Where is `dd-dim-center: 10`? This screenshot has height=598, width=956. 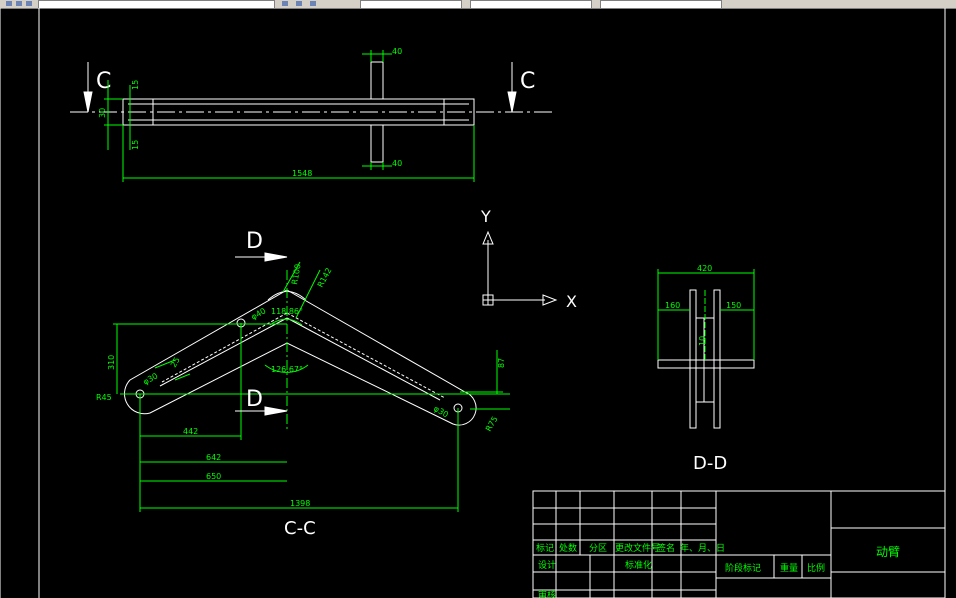
dd-dim-center: 10 is located at coordinates (702, 341).